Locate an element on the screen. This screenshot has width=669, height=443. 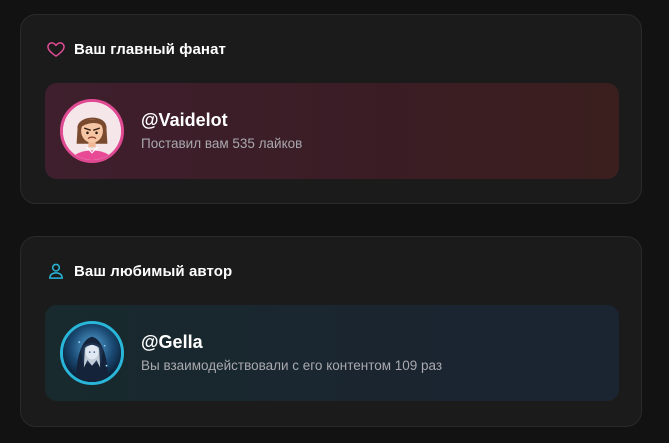
heart-icon is located at coordinates (56, 49).